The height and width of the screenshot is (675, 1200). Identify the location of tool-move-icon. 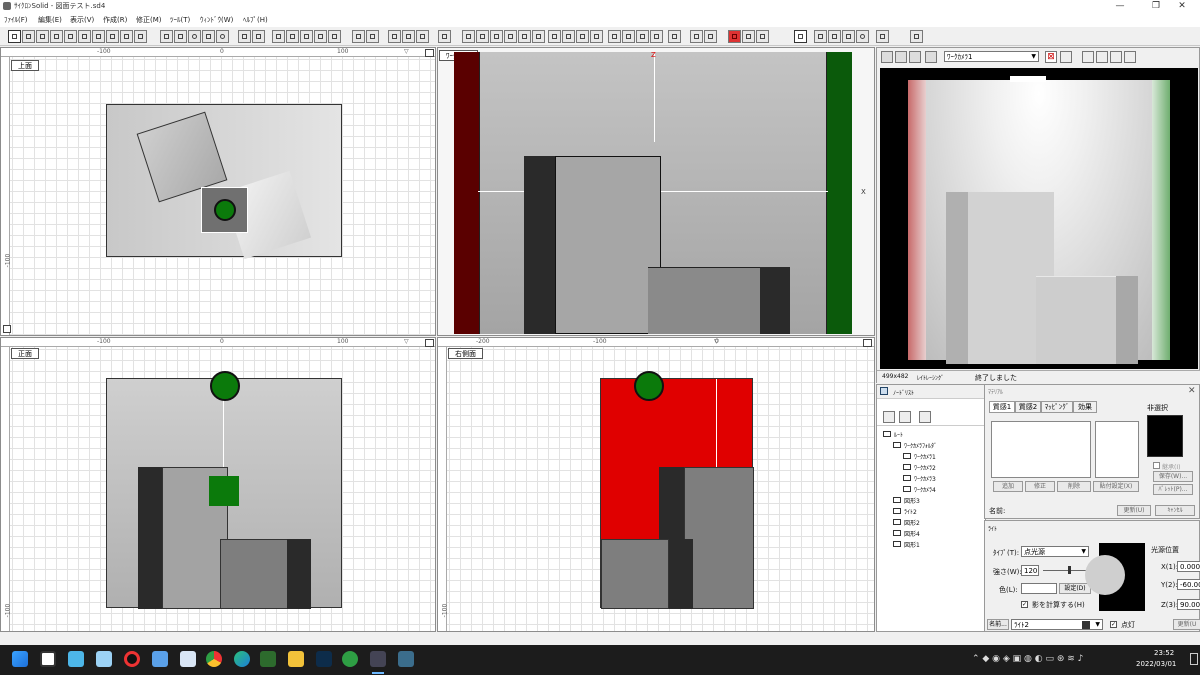
(278, 36).